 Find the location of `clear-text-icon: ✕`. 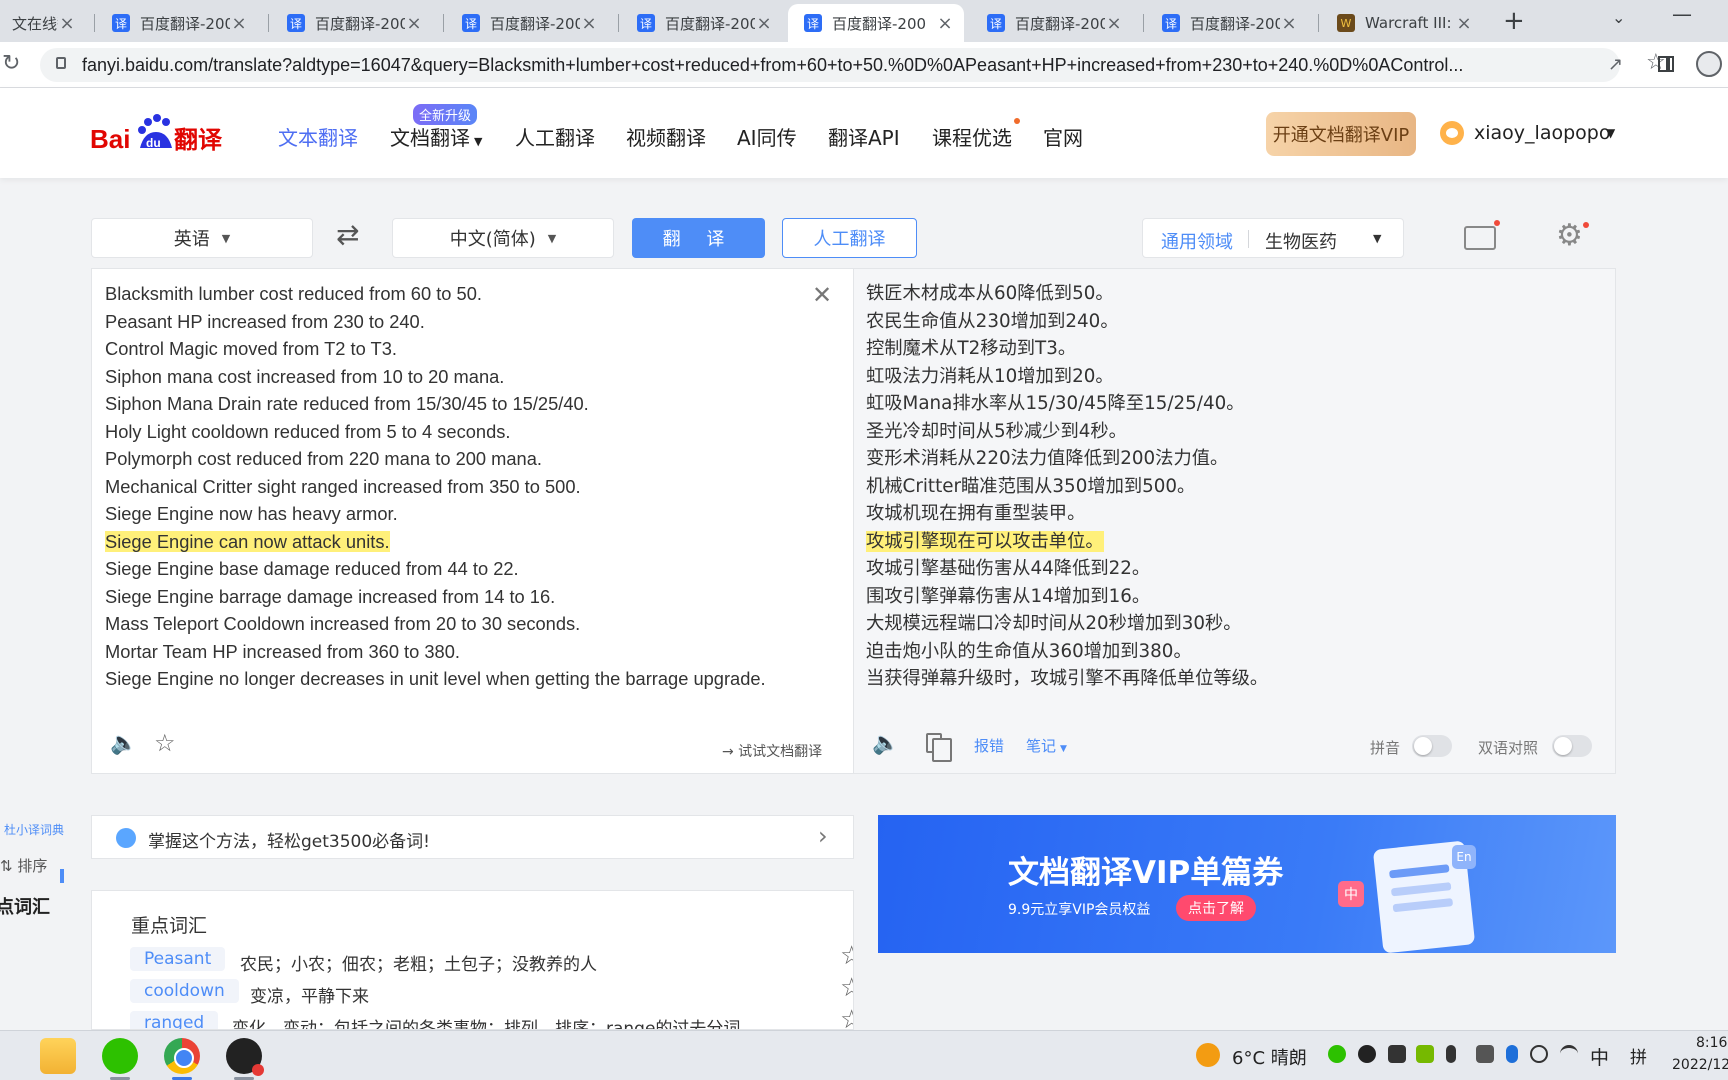

clear-text-icon: ✕ is located at coordinates (822, 295).